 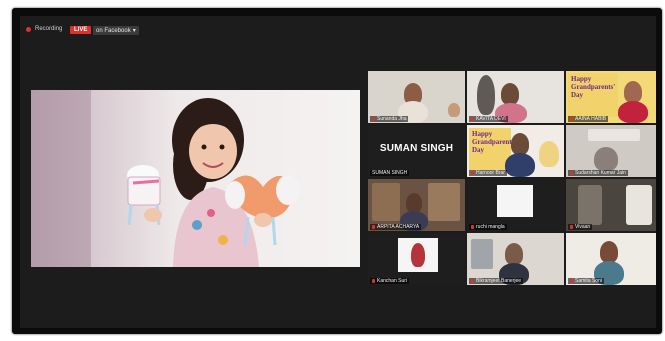 What do you see at coordinates (580, 227) in the screenshot?
I see `participant-name: Vivaan` at bounding box center [580, 227].